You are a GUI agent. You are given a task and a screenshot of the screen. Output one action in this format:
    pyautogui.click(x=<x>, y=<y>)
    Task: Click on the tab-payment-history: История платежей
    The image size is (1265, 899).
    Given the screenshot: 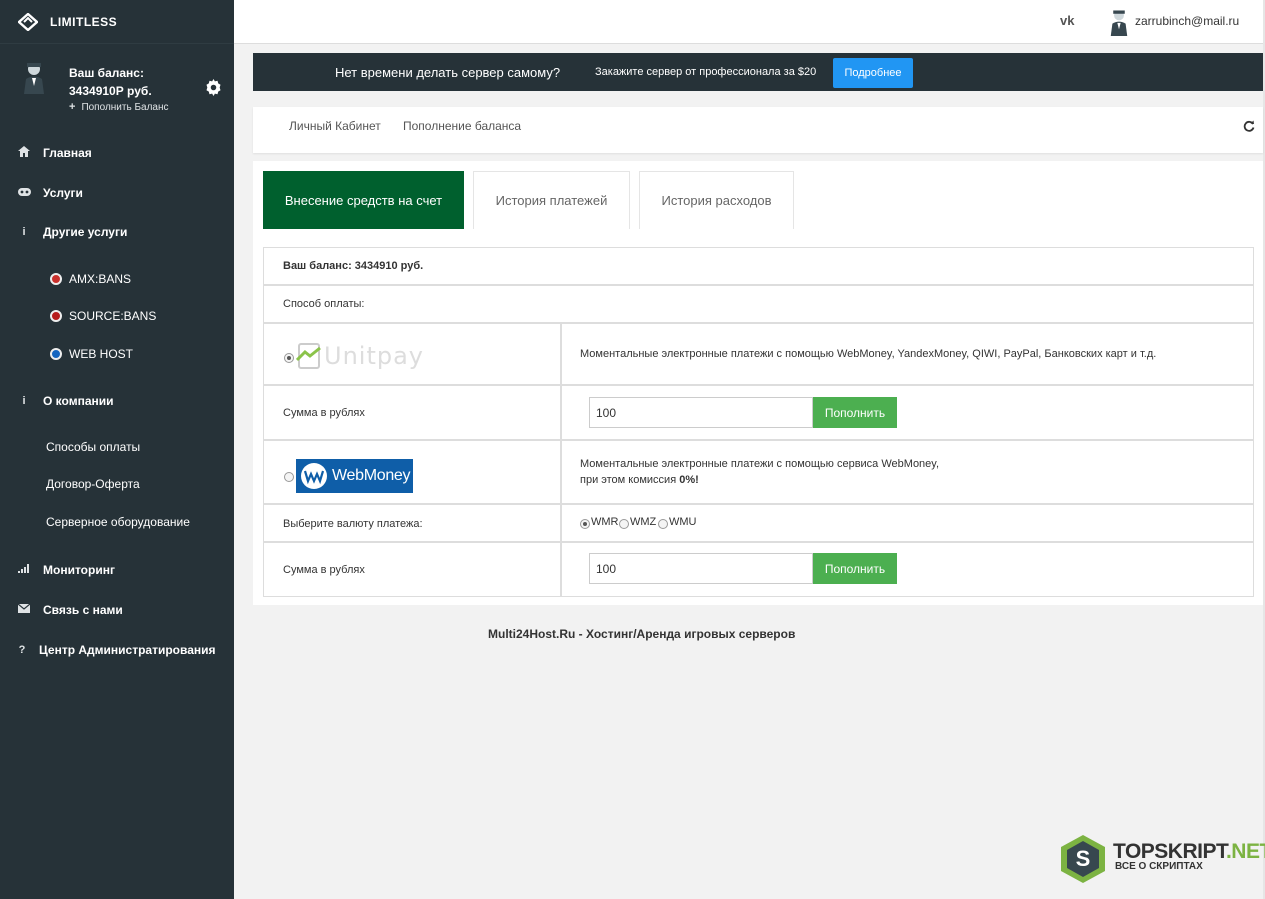 What is the action you would take?
    pyautogui.click(x=551, y=200)
    